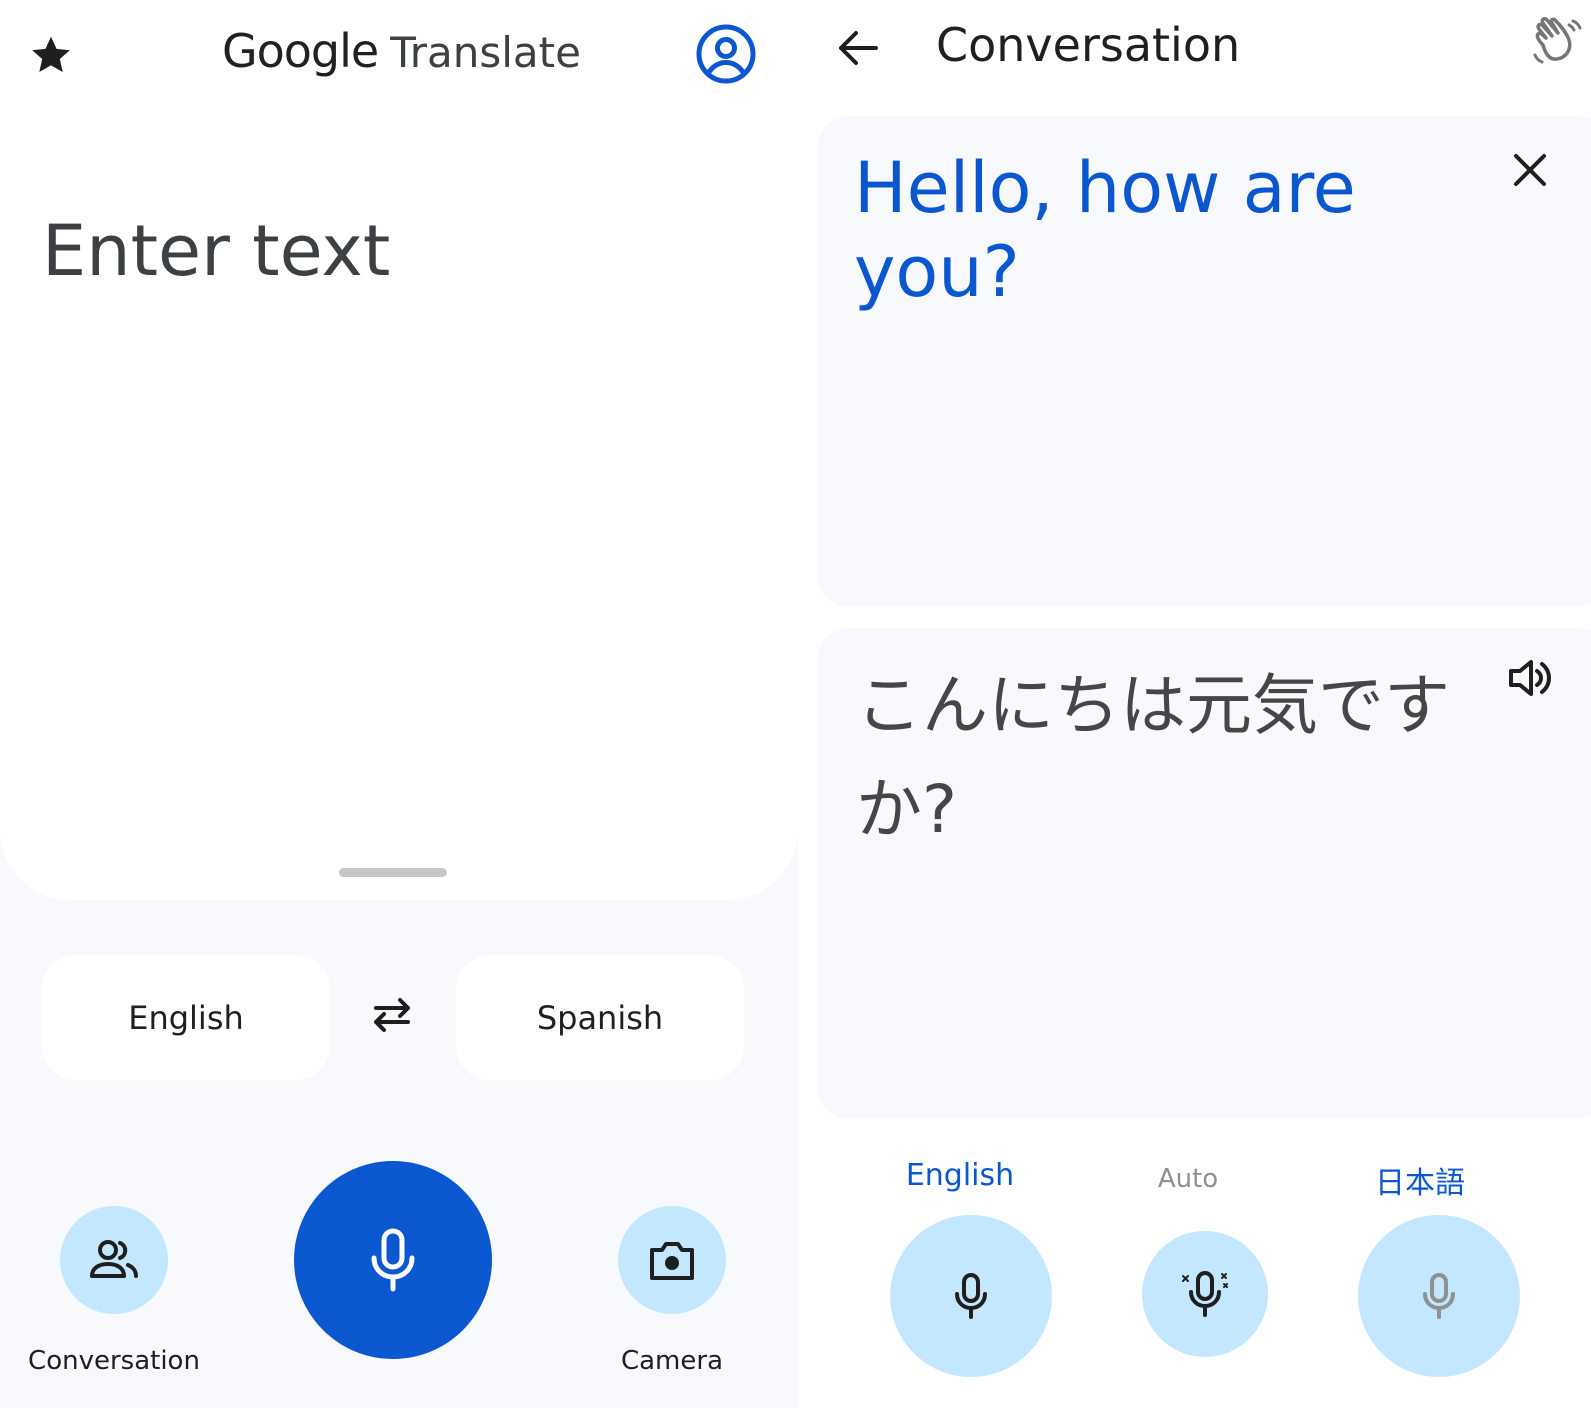  I want to click on camera-label: Camera, so click(672, 1361).